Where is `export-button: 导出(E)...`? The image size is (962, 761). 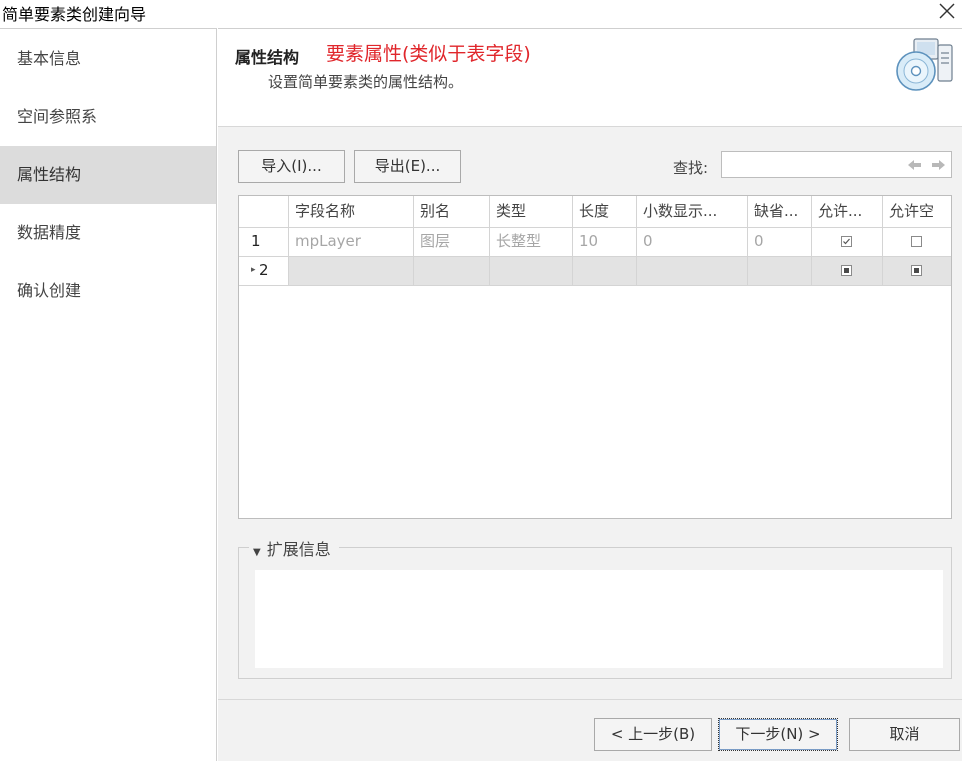
export-button: 导出(E)... is located at coordinates (407, 166).